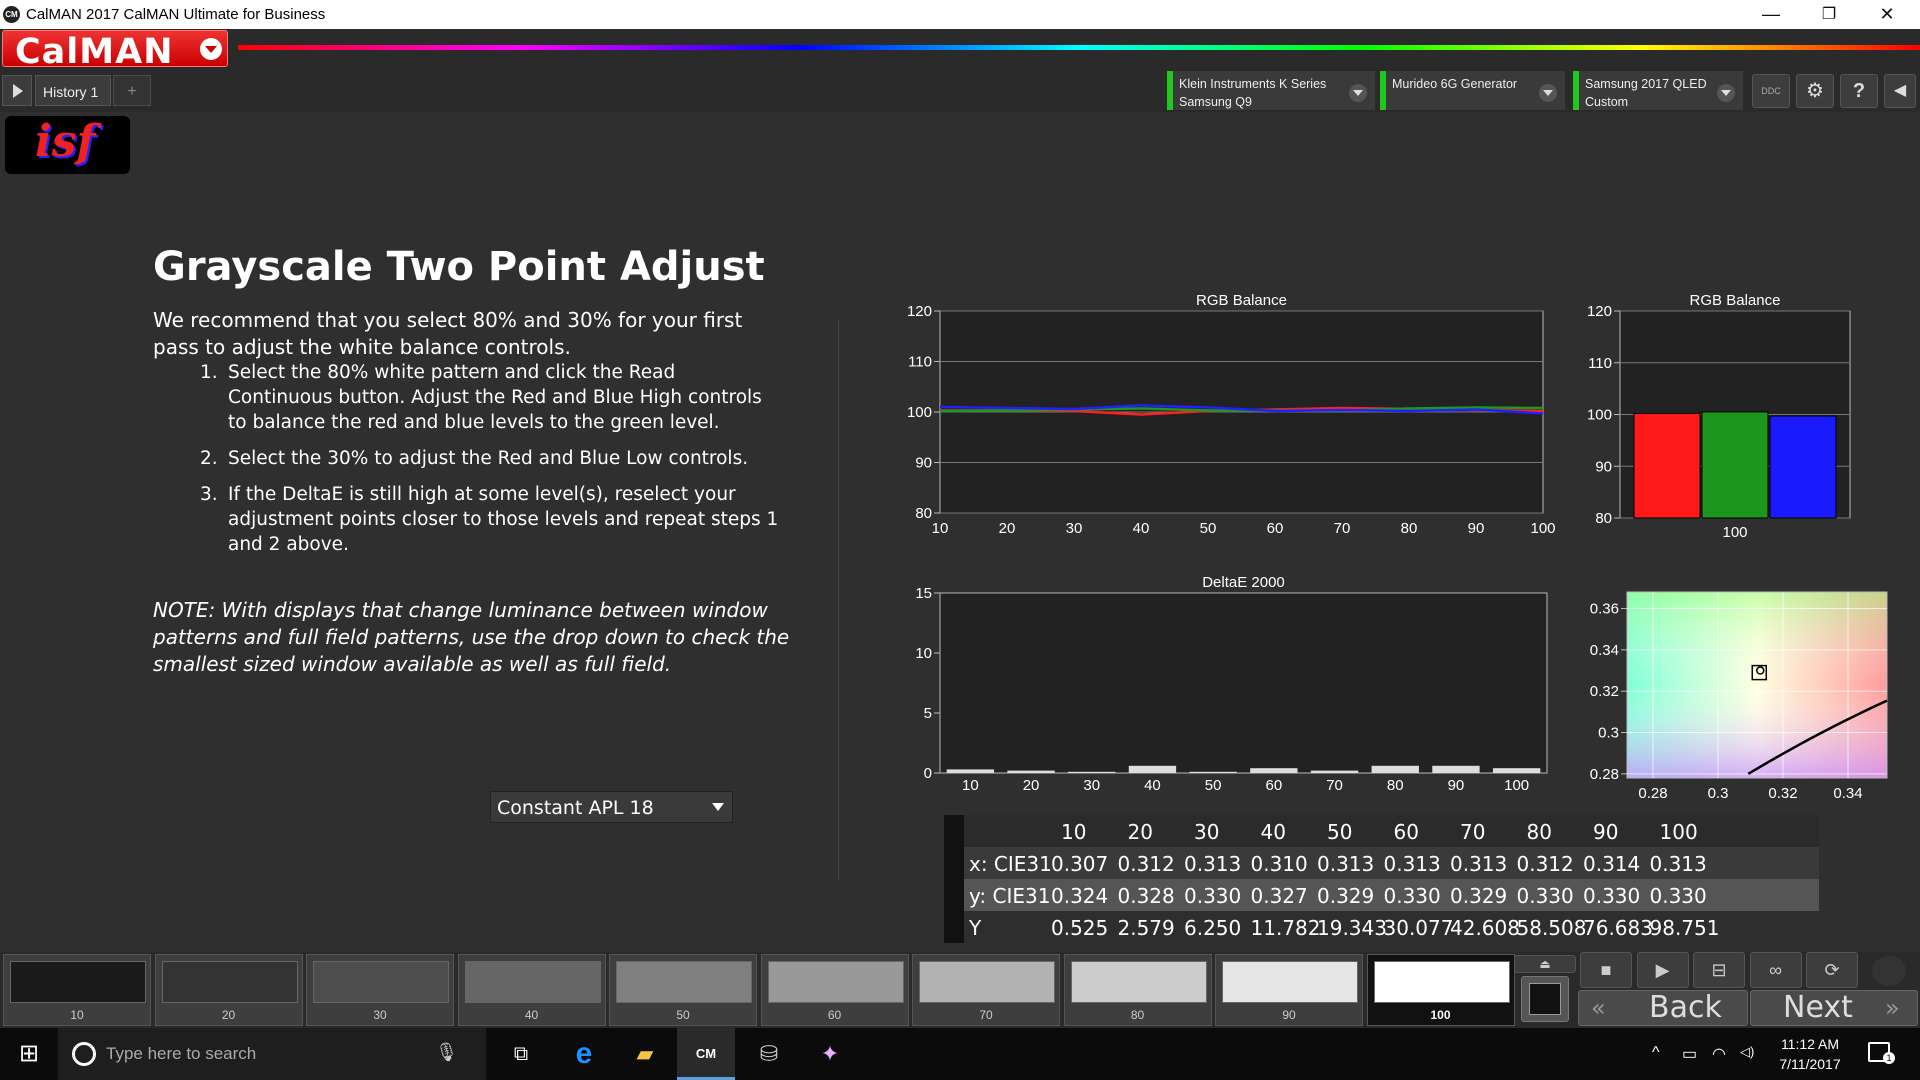 Image resolution: width=1920 pixels, height=1080 pixels. What do you see at coordinates (1719, 1054) in the screenshot?
I see `wifi-icon: ◠` at bounding box center [1719, 1054].